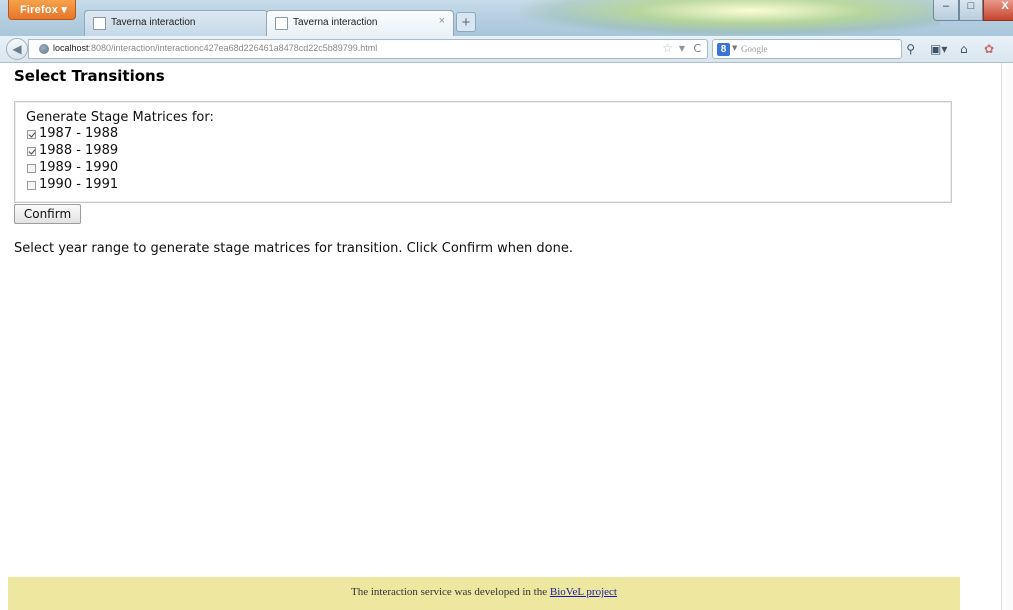 This screenshot has width=1013, height=610. Describe the element at coordinates (971, 10) in the screenshot. I see `maximize-button: □` at that location.